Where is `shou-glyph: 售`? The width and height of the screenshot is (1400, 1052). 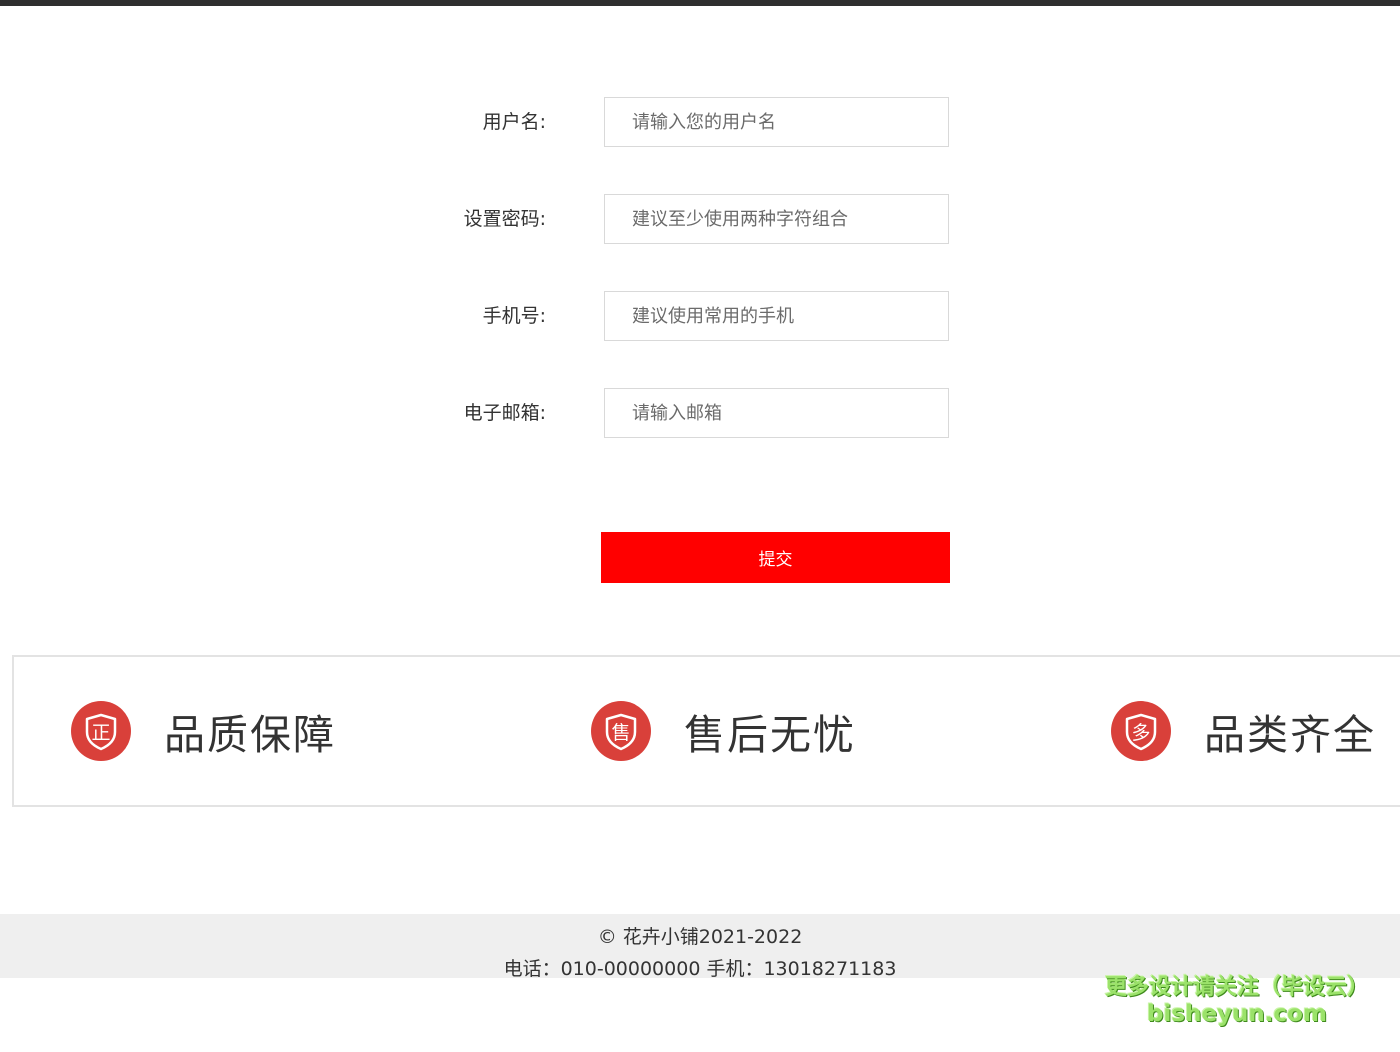 shou-glyph: 售 is located at coordinates (620, 733).